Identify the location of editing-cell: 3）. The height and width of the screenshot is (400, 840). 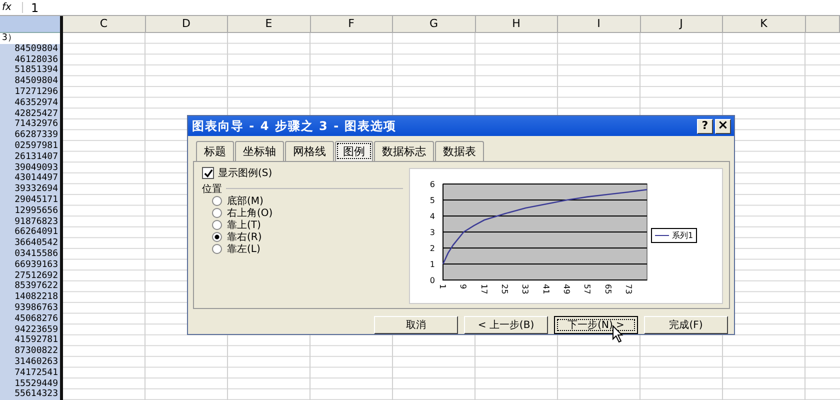
(30, 38).